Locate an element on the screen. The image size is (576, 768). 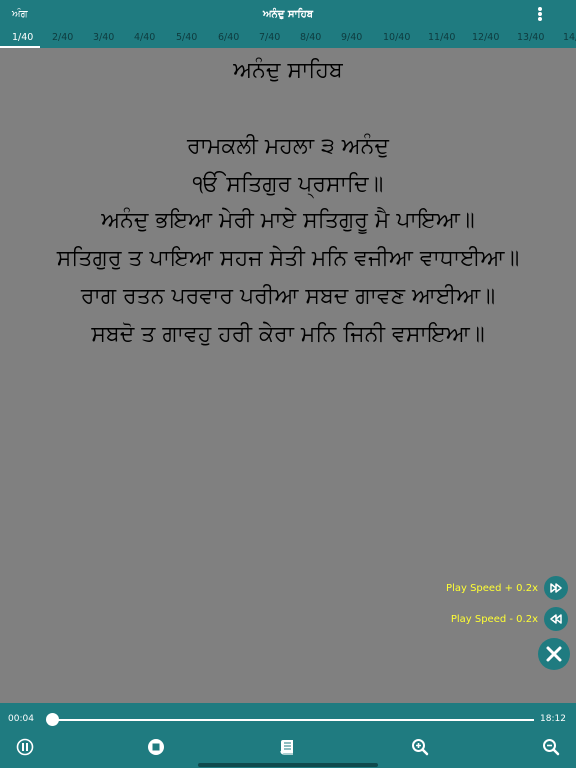
fast-forward-icon is located at coordinates (556, 588).